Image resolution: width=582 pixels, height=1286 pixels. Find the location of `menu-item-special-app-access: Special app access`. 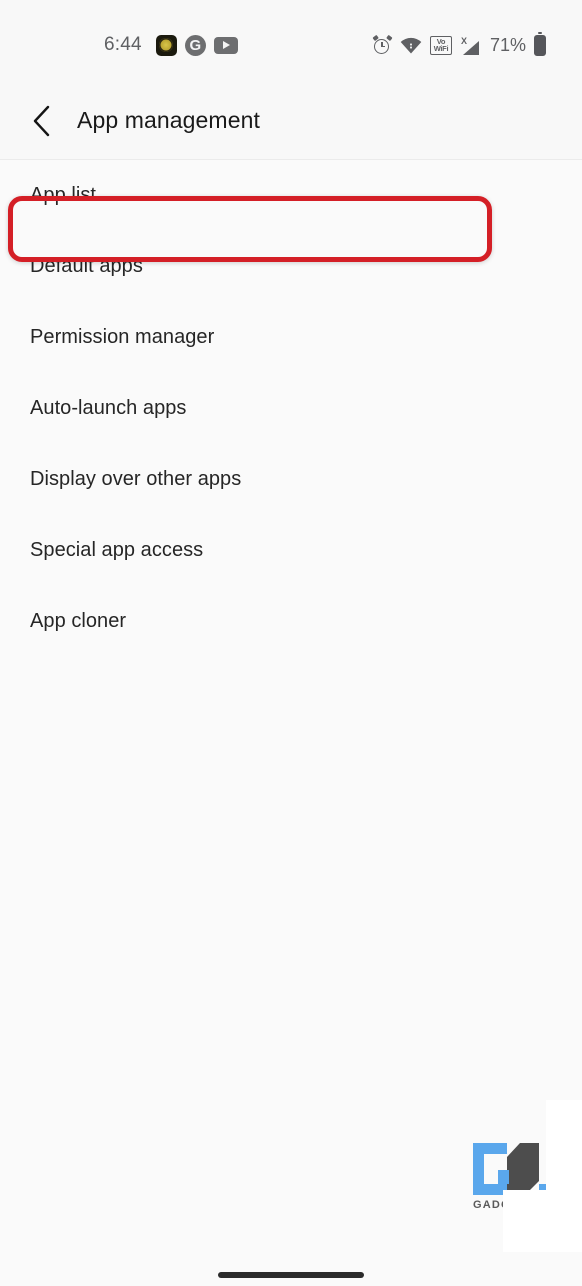

menu-item-special-app-access: Special app access is located at coordinates (291, 550).